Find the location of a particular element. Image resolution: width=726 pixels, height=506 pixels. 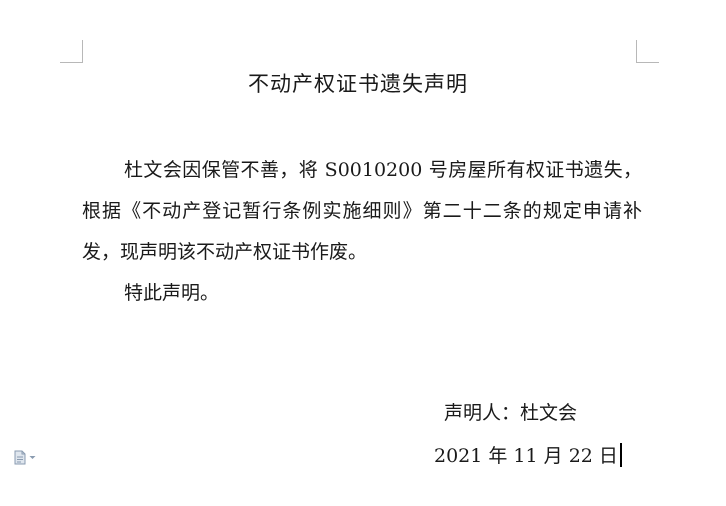

top-left-margin-mark is located at coordinates (71, 51).